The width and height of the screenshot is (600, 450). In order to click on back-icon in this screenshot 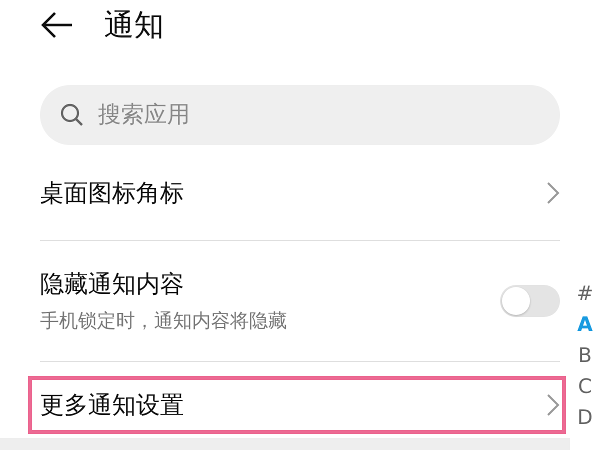, I will do `click(57, 25)`.